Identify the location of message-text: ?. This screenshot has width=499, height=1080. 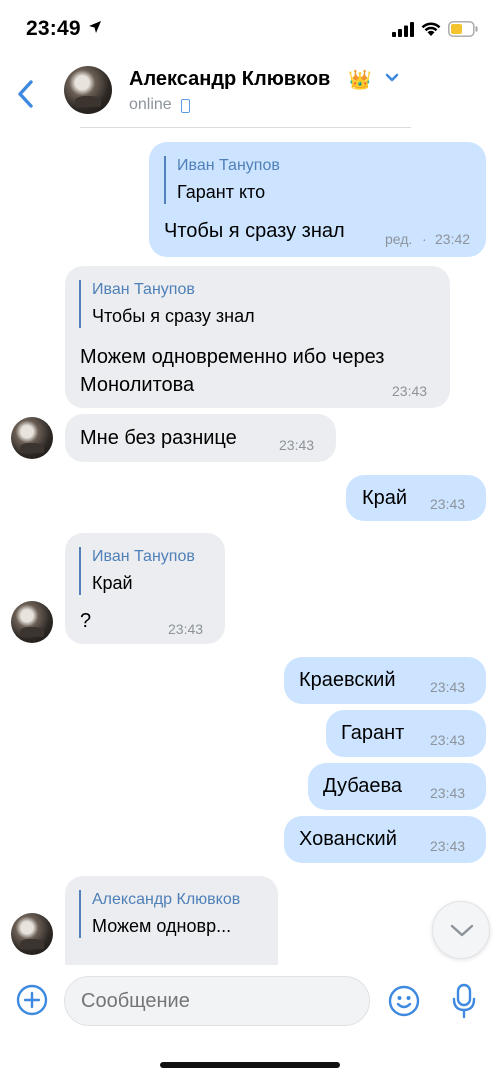
(86, 621).